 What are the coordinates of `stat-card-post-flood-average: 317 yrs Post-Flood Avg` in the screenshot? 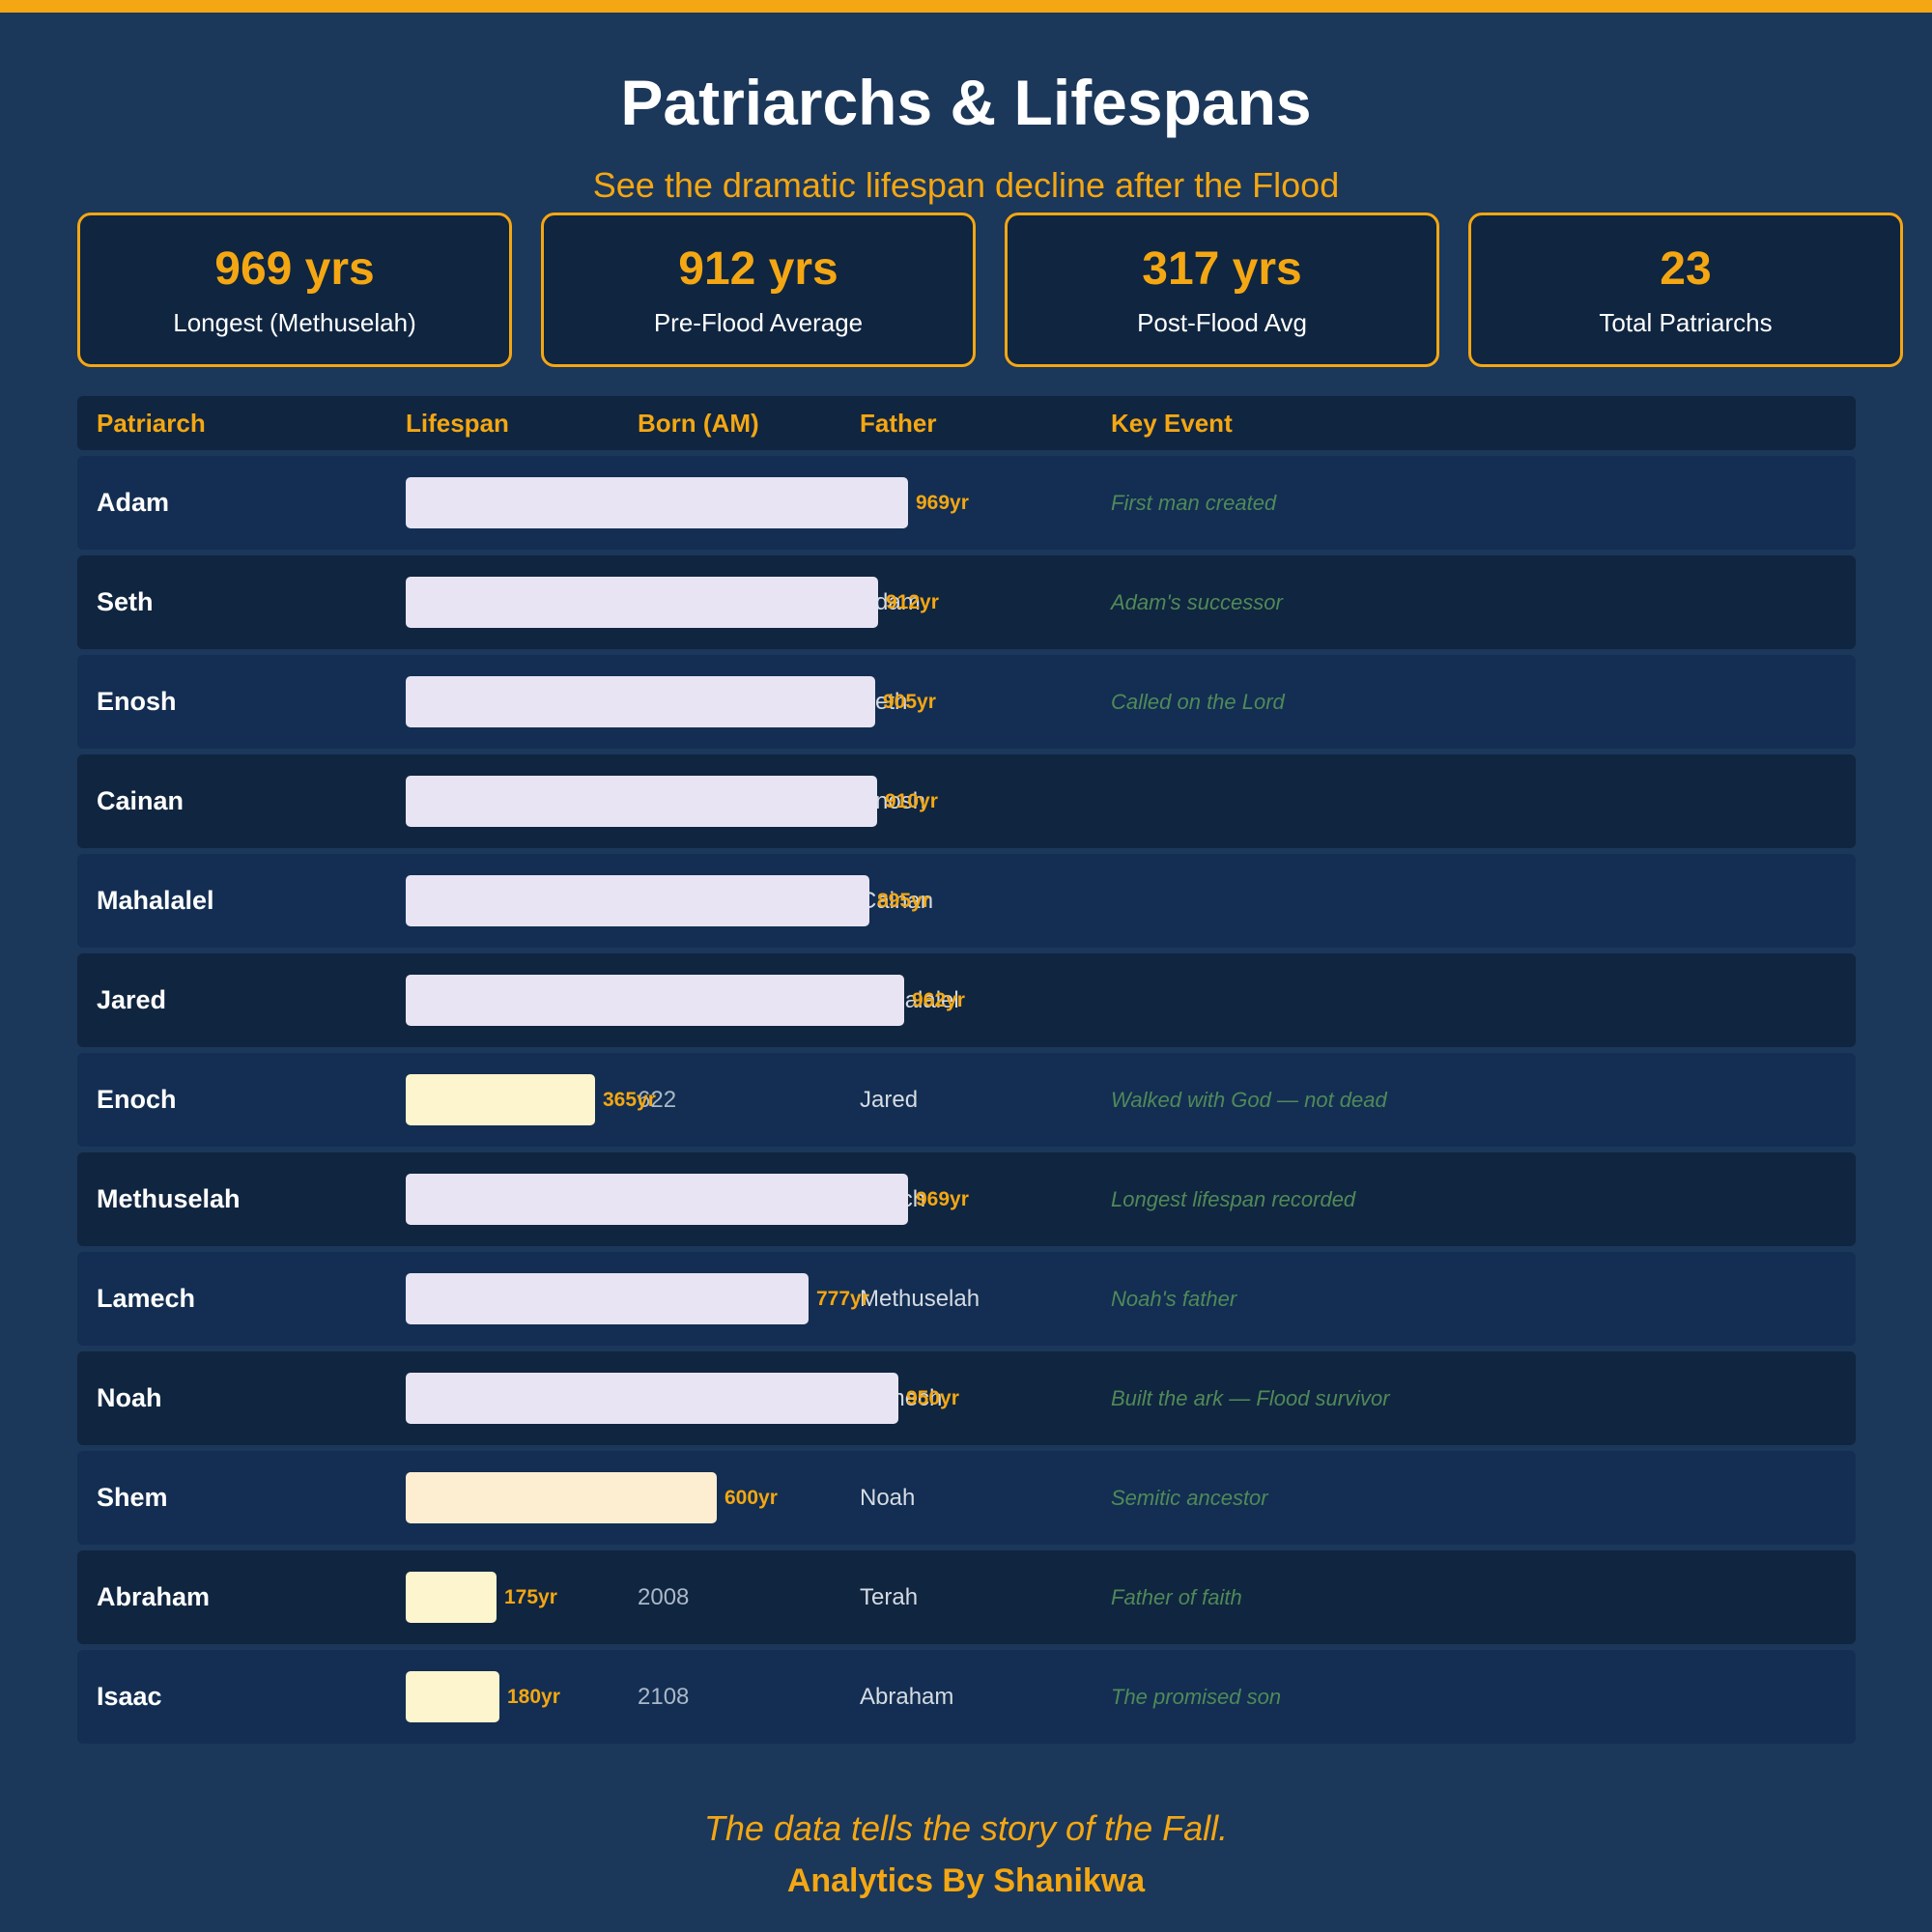 It's located at (1222, 290).